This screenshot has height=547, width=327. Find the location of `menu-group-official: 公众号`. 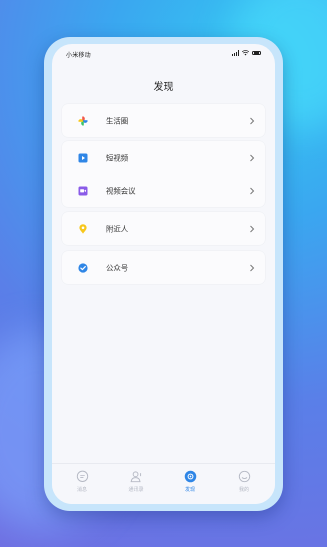

menu-group-official: 公众号 is located at coordinates (163, 267).